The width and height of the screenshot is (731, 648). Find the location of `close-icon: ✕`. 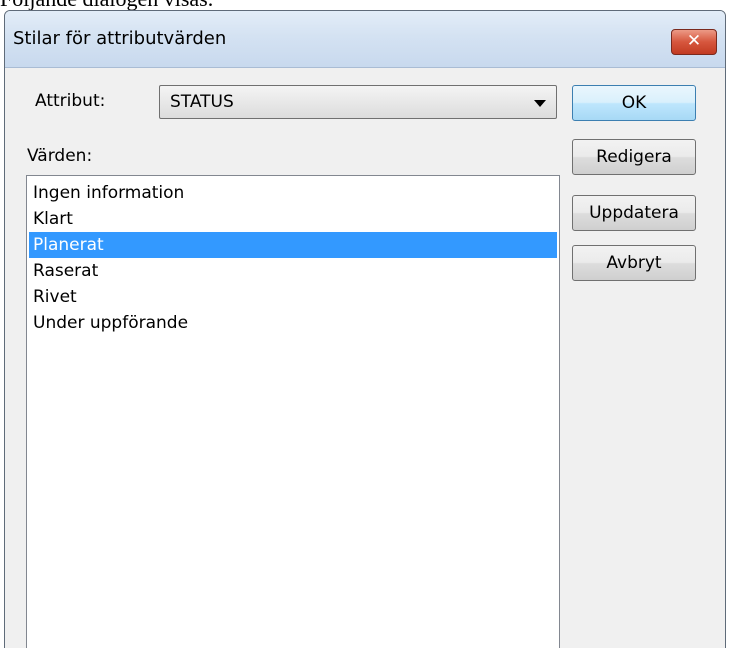

close-icon: ✕ is located at coordinates (694, 41).